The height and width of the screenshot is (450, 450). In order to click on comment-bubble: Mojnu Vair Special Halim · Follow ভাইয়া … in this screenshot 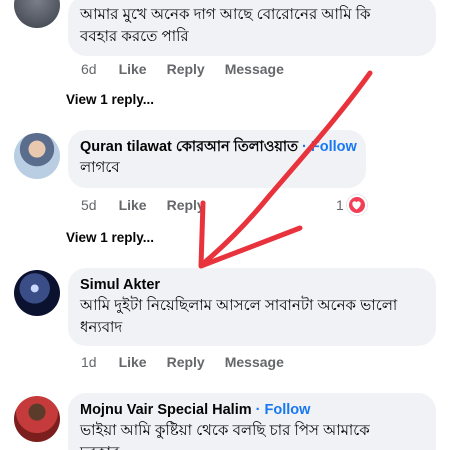, I will do `click(252, 421)`.